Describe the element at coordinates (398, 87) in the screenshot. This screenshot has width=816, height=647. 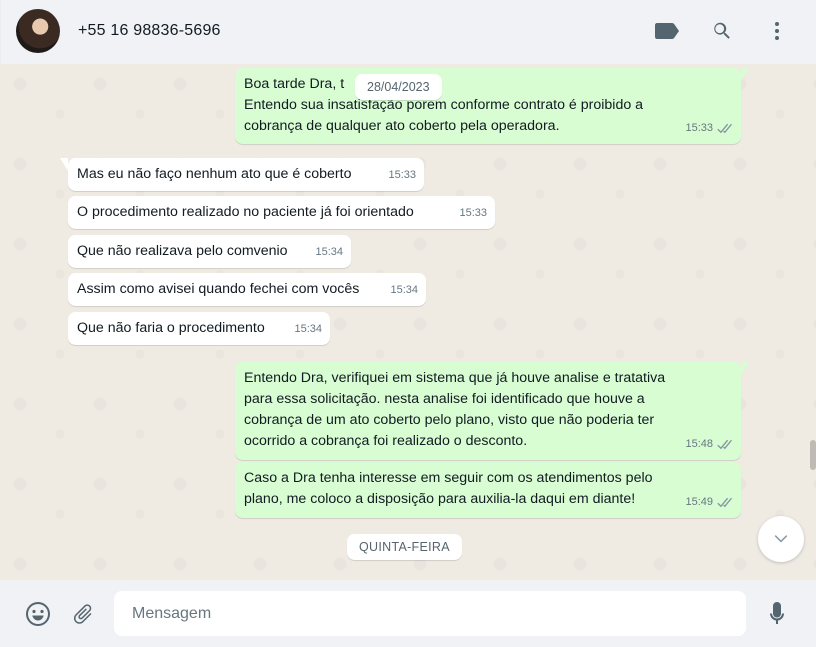
I see `date-chip: 28/04/2023` at that location.